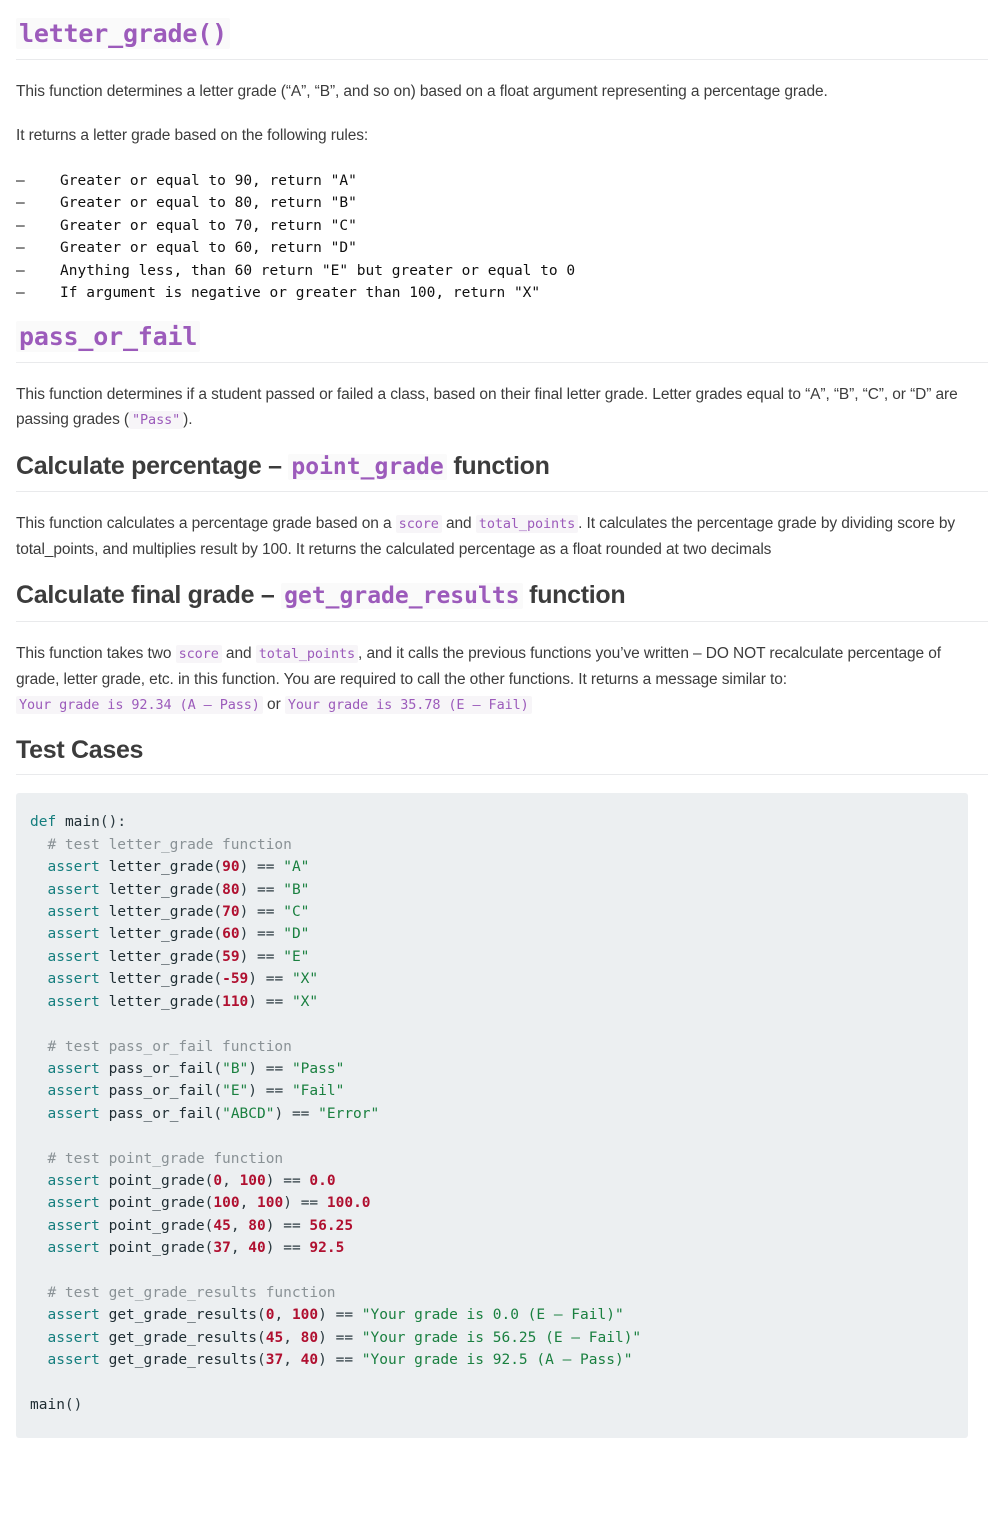 This screenshot has height=1526, width=1004. What do you see at coordinates (331, 1225) in the screenshot?
I see `code-token-num: 56.25` at bounding box center [331, 1225].